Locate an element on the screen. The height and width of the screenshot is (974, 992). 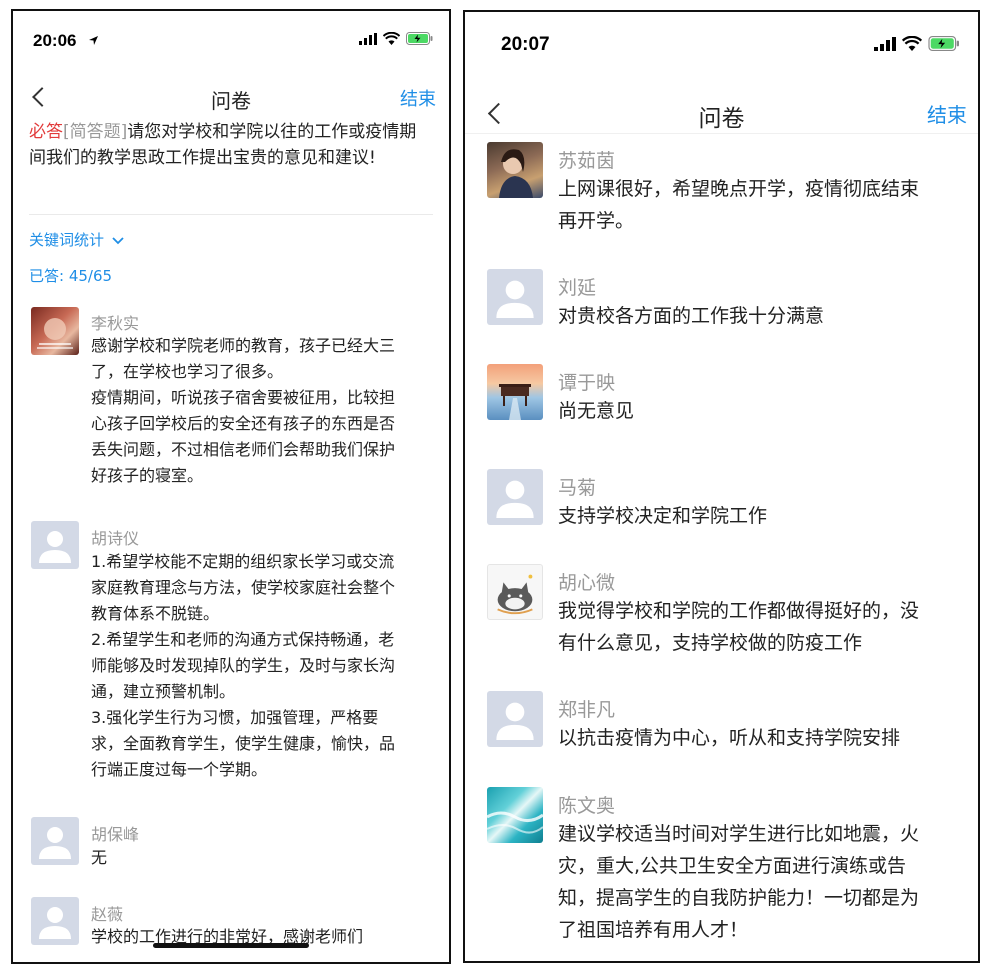
answer-text: 无 is located at coordinates (99, 857).